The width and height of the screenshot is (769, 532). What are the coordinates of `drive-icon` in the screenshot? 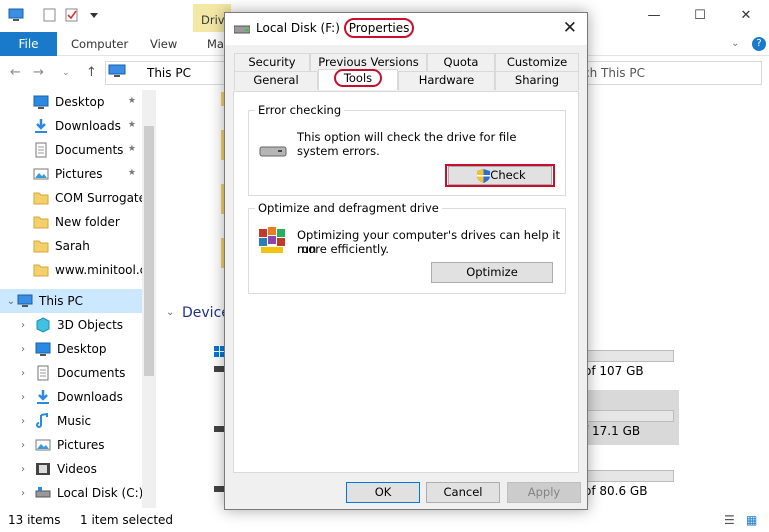 It's located at (219, 489).